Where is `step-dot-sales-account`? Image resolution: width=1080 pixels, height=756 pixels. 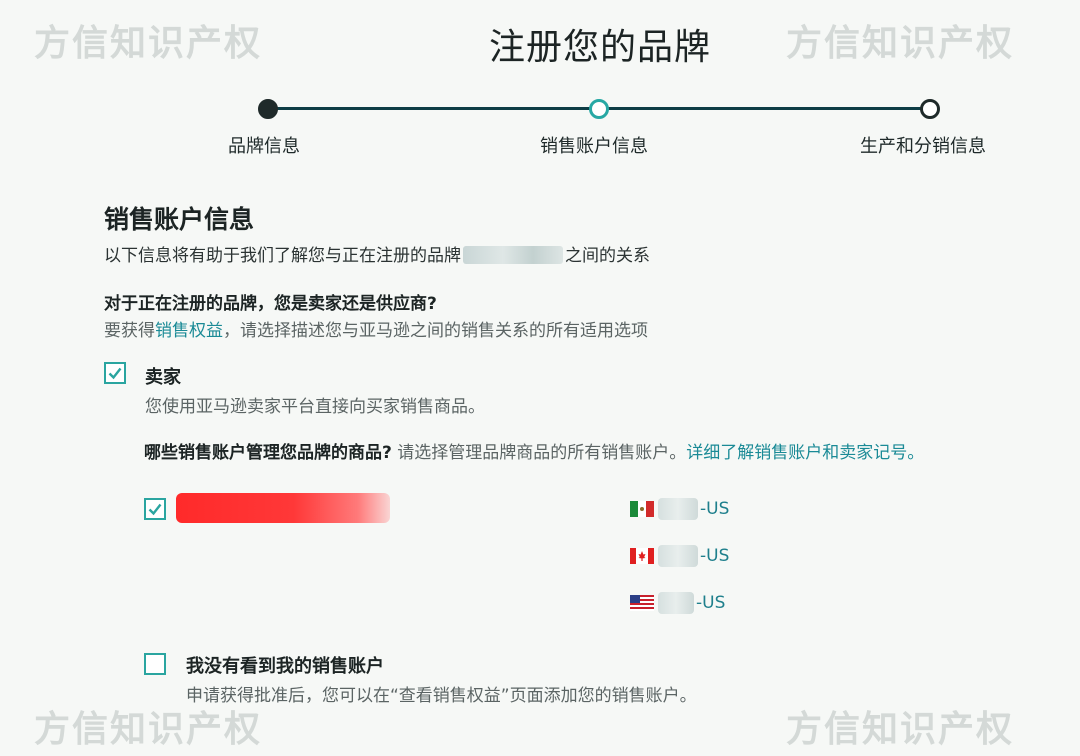 step-dot-sales-account is located at coordinates (599, 109).